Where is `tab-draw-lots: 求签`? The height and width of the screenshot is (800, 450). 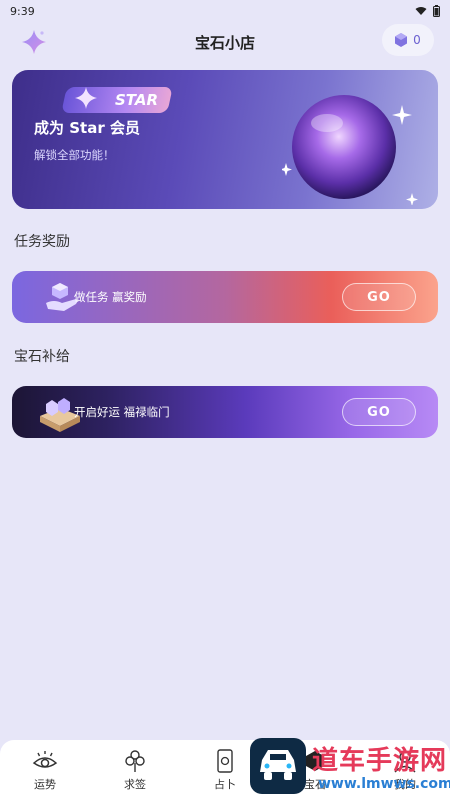 tab-draw-lots: 求签 is located at coordinates (135, 770).